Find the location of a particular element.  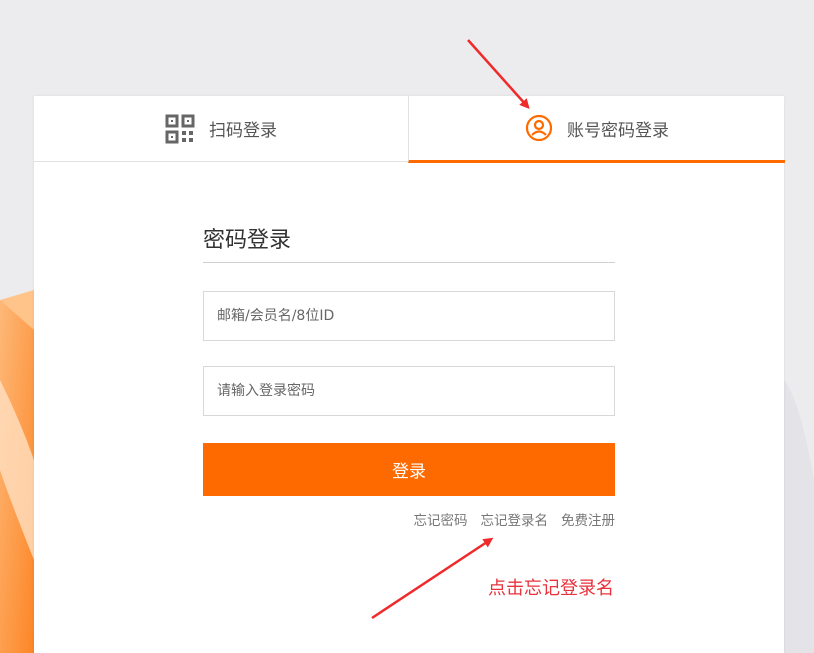

login-tabs: 扫码登录 账号密码登录 is located at coordinates (409, 129).